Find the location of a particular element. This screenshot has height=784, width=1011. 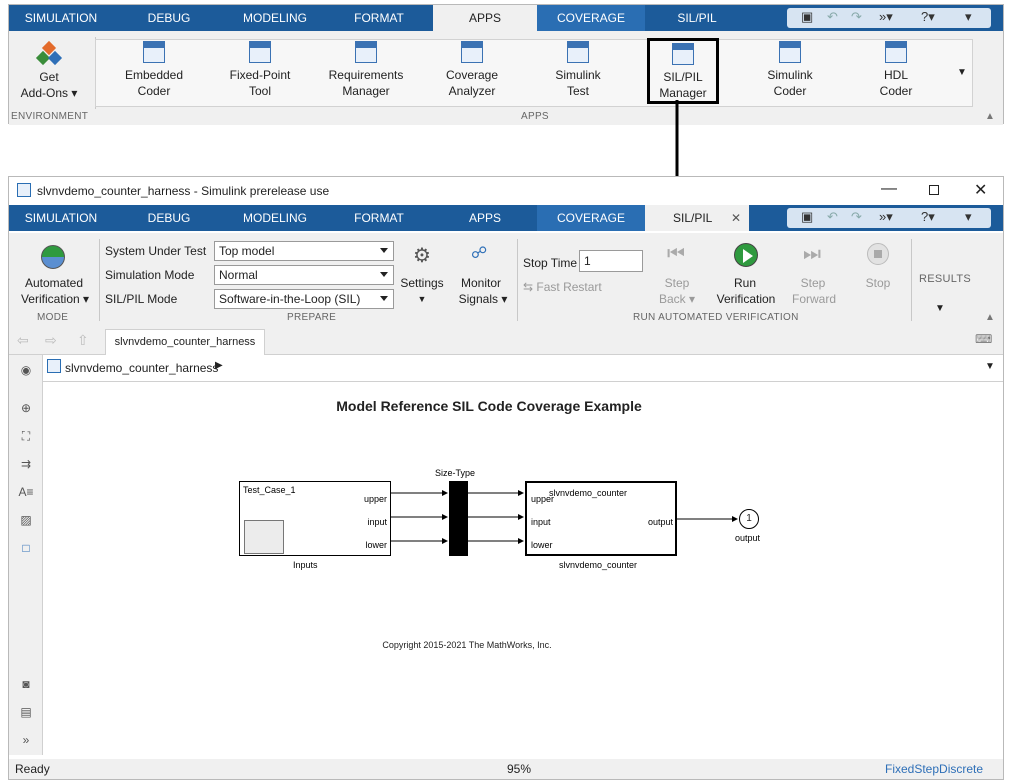

win-undo-icon: ↶ is located at coordinates (832, 217).